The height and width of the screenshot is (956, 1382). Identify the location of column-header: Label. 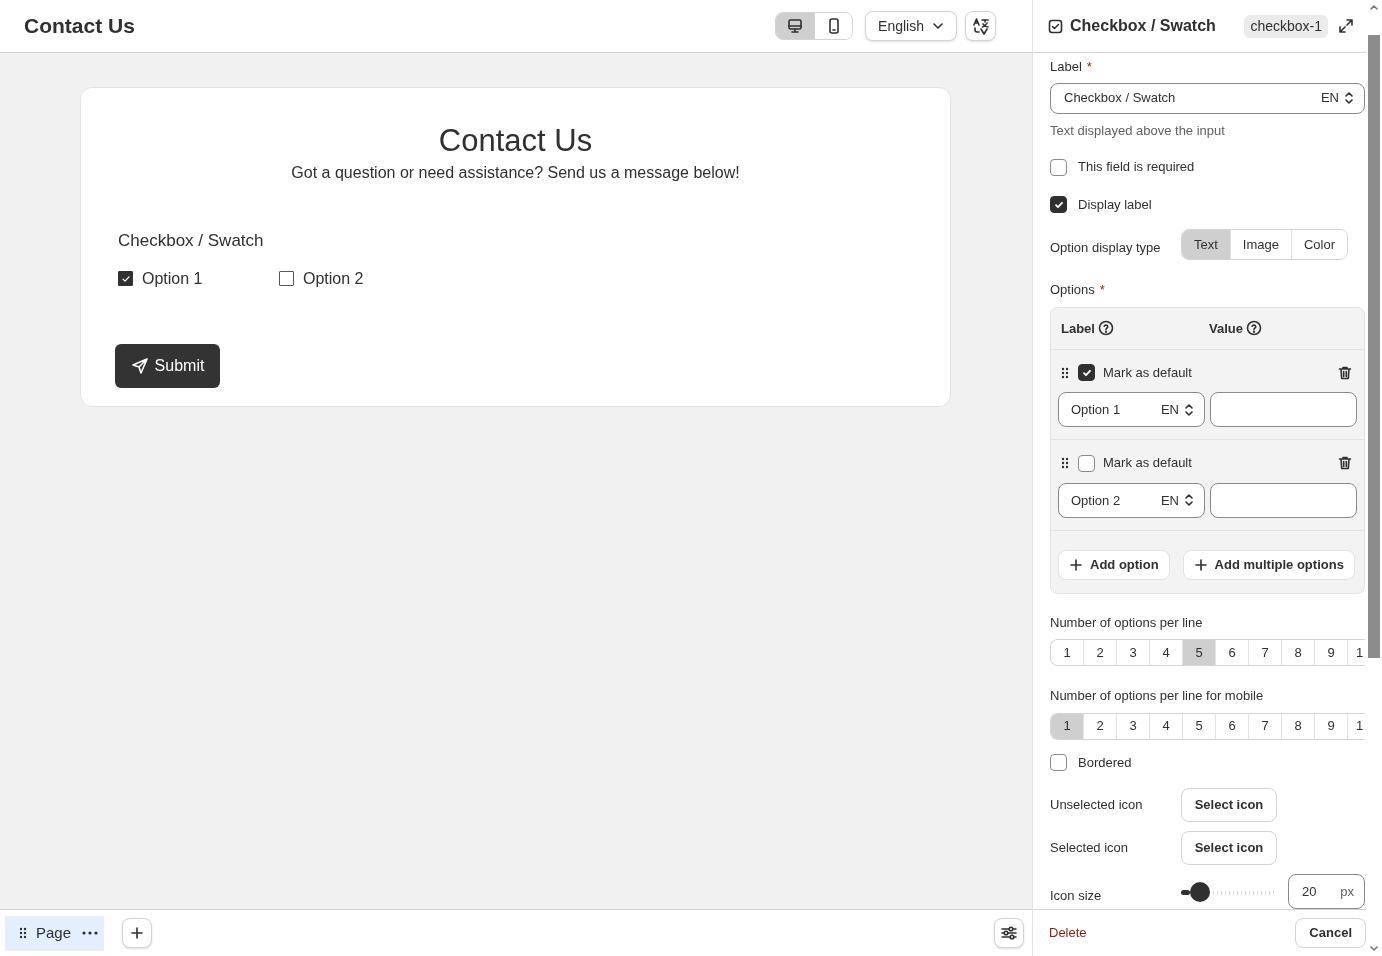
(1078, 328).